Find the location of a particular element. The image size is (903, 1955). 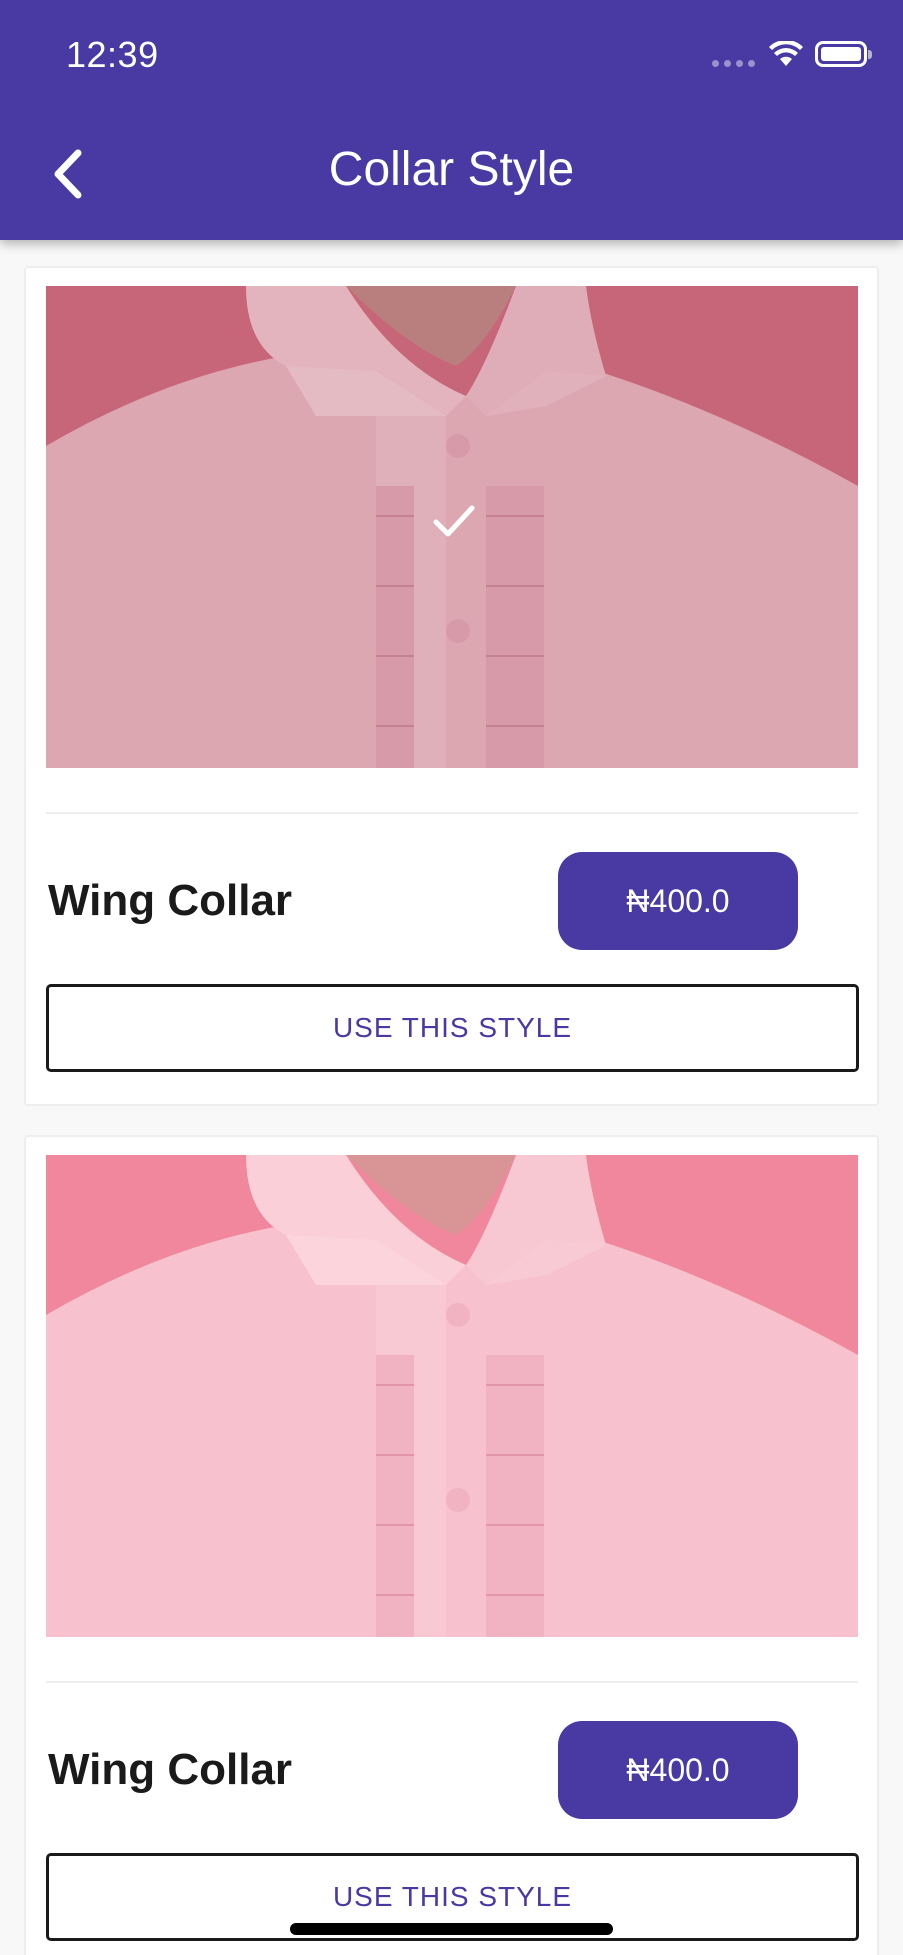

status-icons is located at coordinates (792, 53).